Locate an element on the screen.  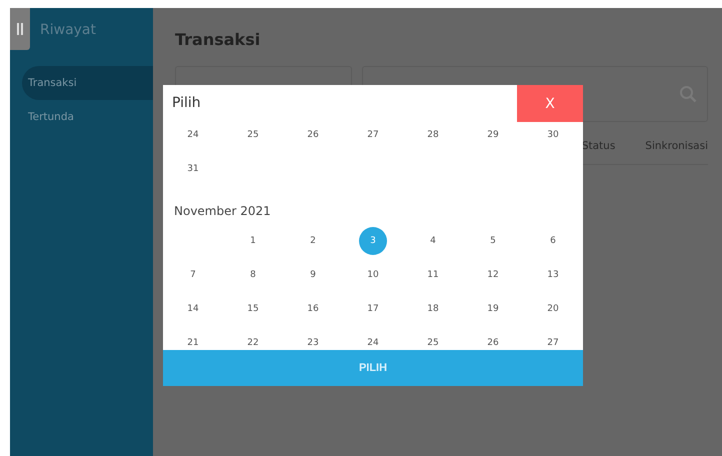
calendar-day: 19 is located at coordinates (493, 309).